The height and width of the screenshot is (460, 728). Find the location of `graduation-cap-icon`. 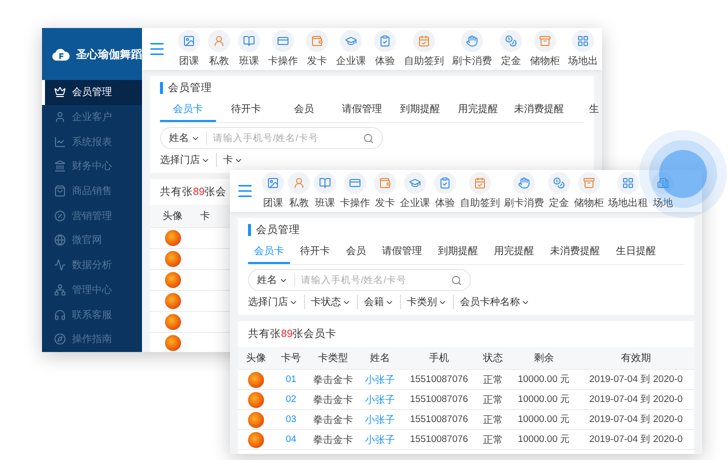

graduation-cap-icon is located at coordinates (415, 183).